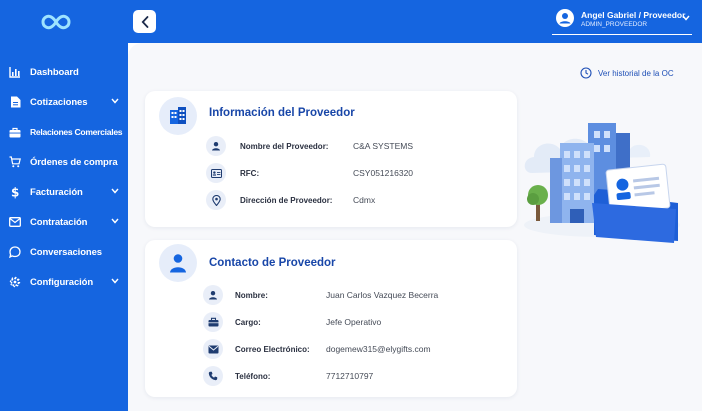  I want to click on sidebar-item-label: Contratación, so click(59, 222).